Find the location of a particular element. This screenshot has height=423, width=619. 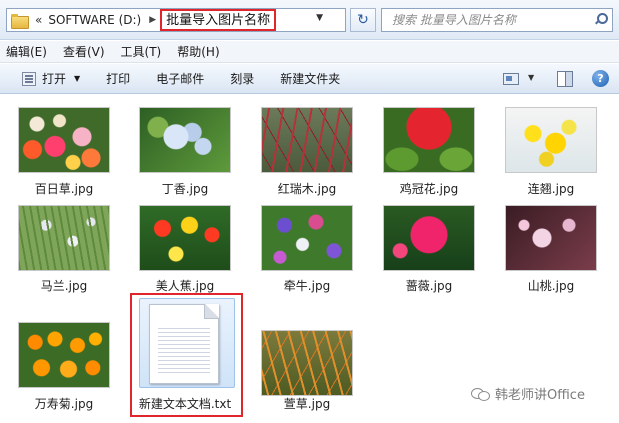

folder-icon is located at coordinates (20, 21).